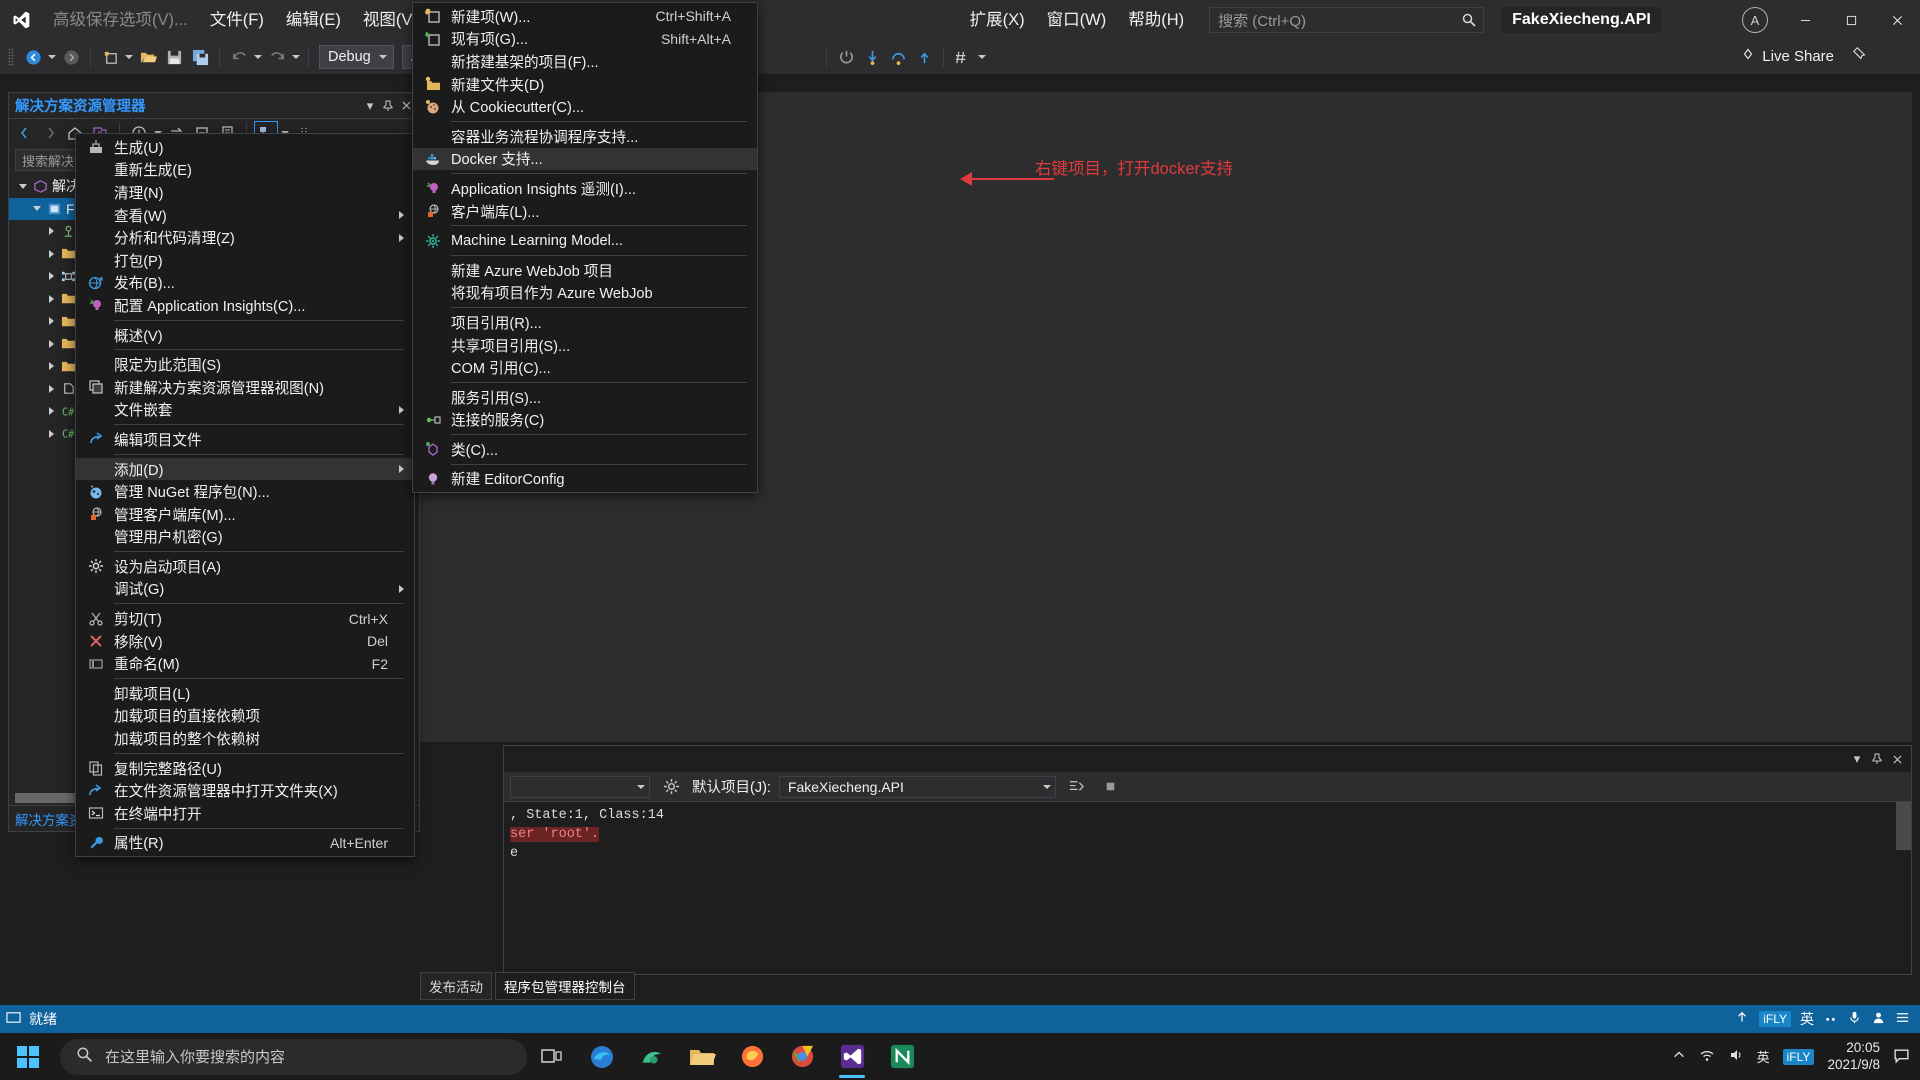  I want to click on avatar: A, so click(1755, 20).